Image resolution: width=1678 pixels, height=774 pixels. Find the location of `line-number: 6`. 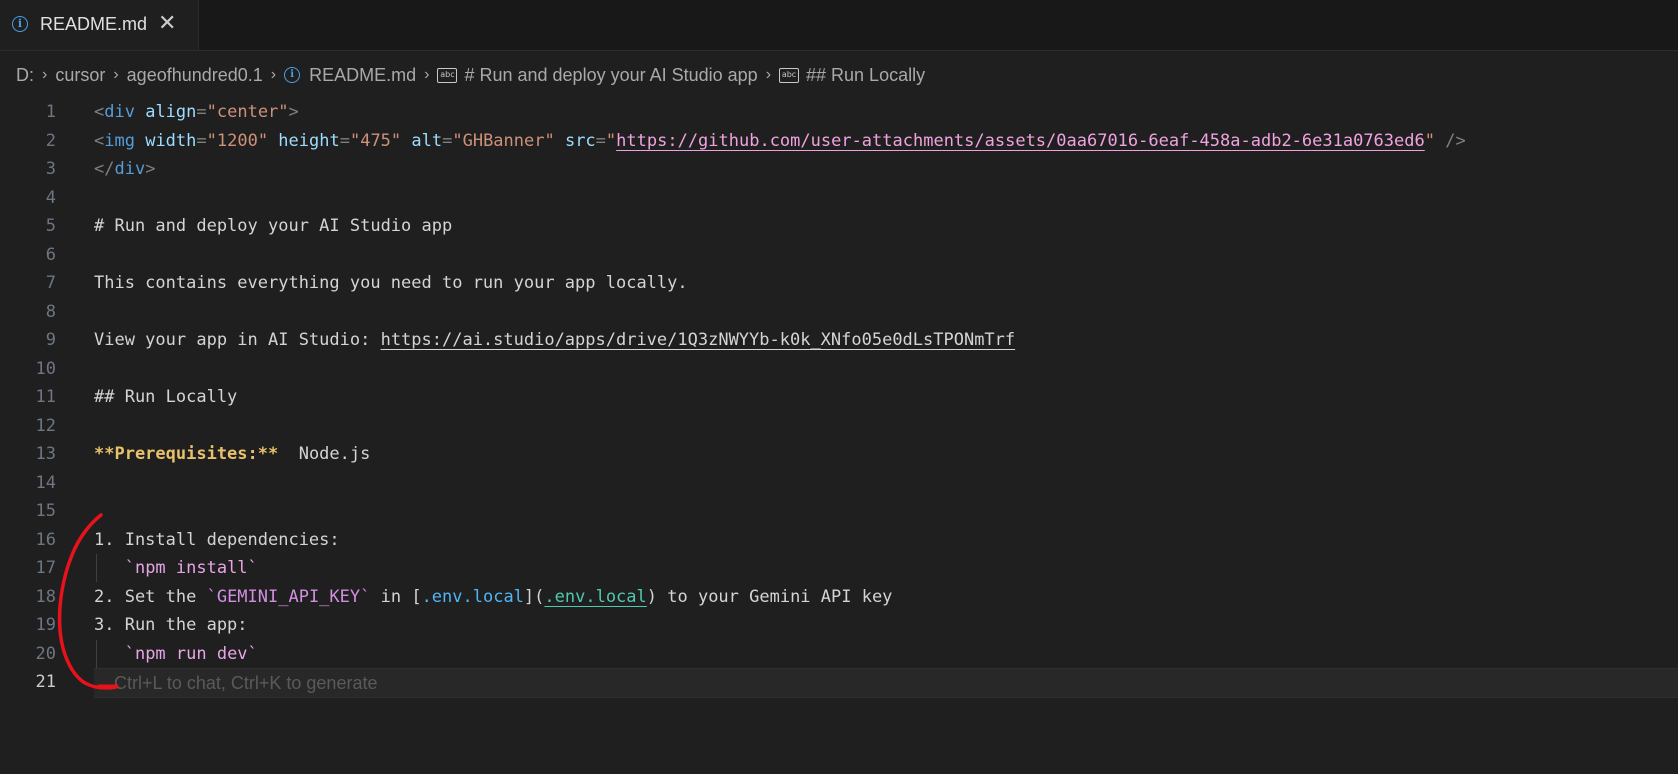

line-number: 6 is located at coordinates (50, 254).